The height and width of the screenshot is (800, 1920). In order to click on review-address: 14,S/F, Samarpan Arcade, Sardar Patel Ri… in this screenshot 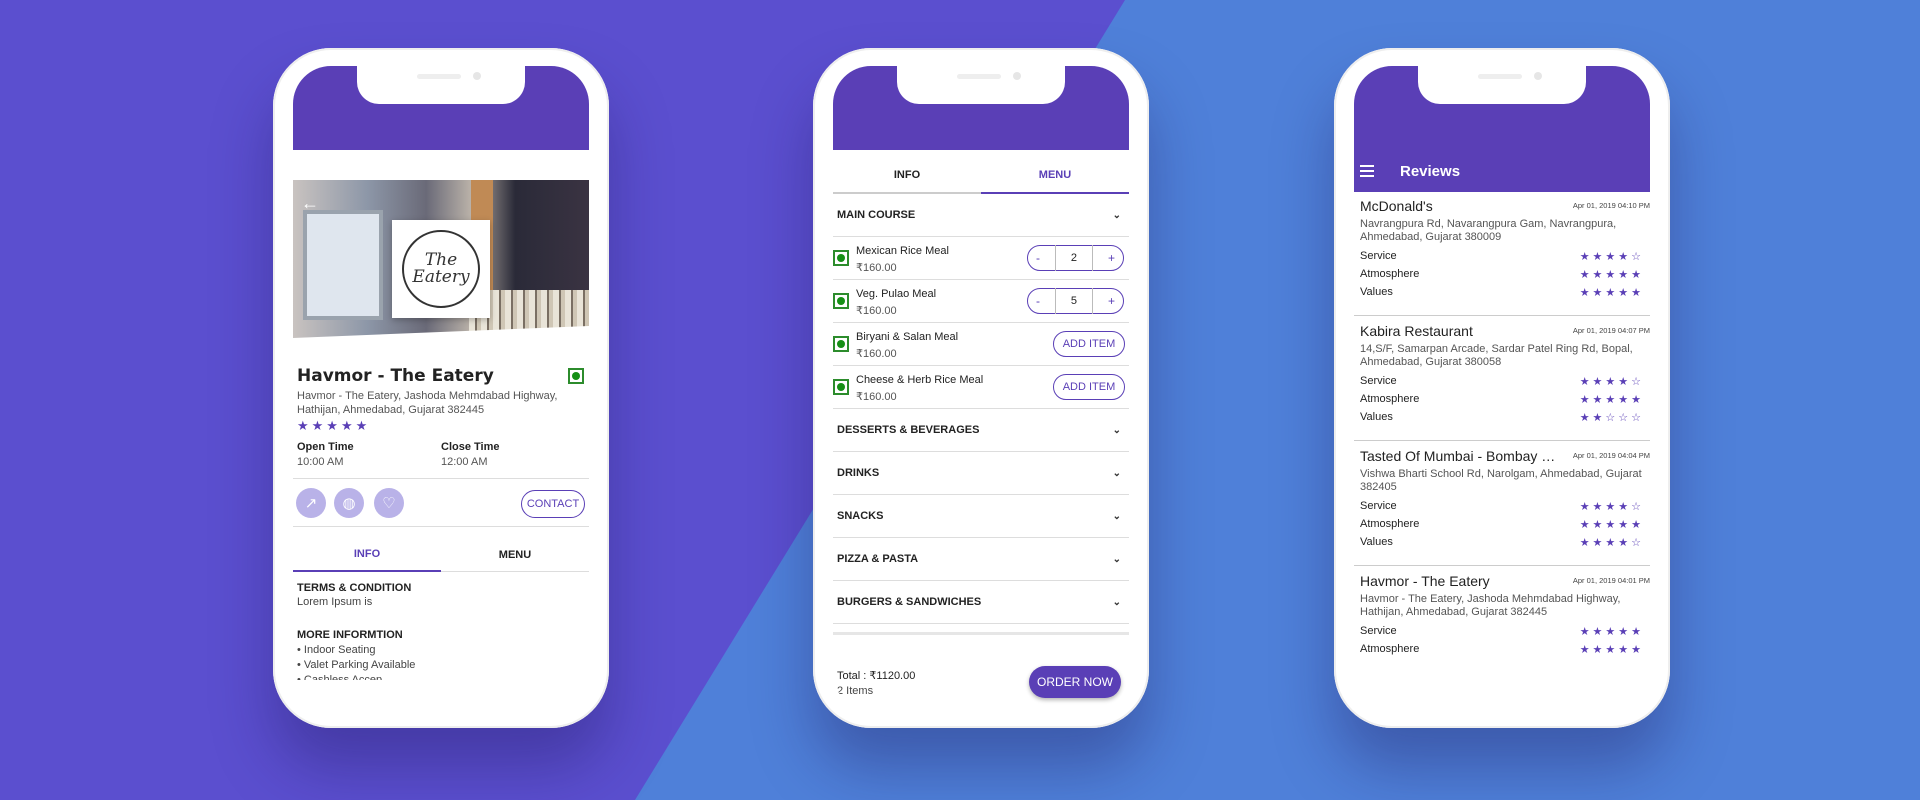, I will do `click(1496, 355)`.